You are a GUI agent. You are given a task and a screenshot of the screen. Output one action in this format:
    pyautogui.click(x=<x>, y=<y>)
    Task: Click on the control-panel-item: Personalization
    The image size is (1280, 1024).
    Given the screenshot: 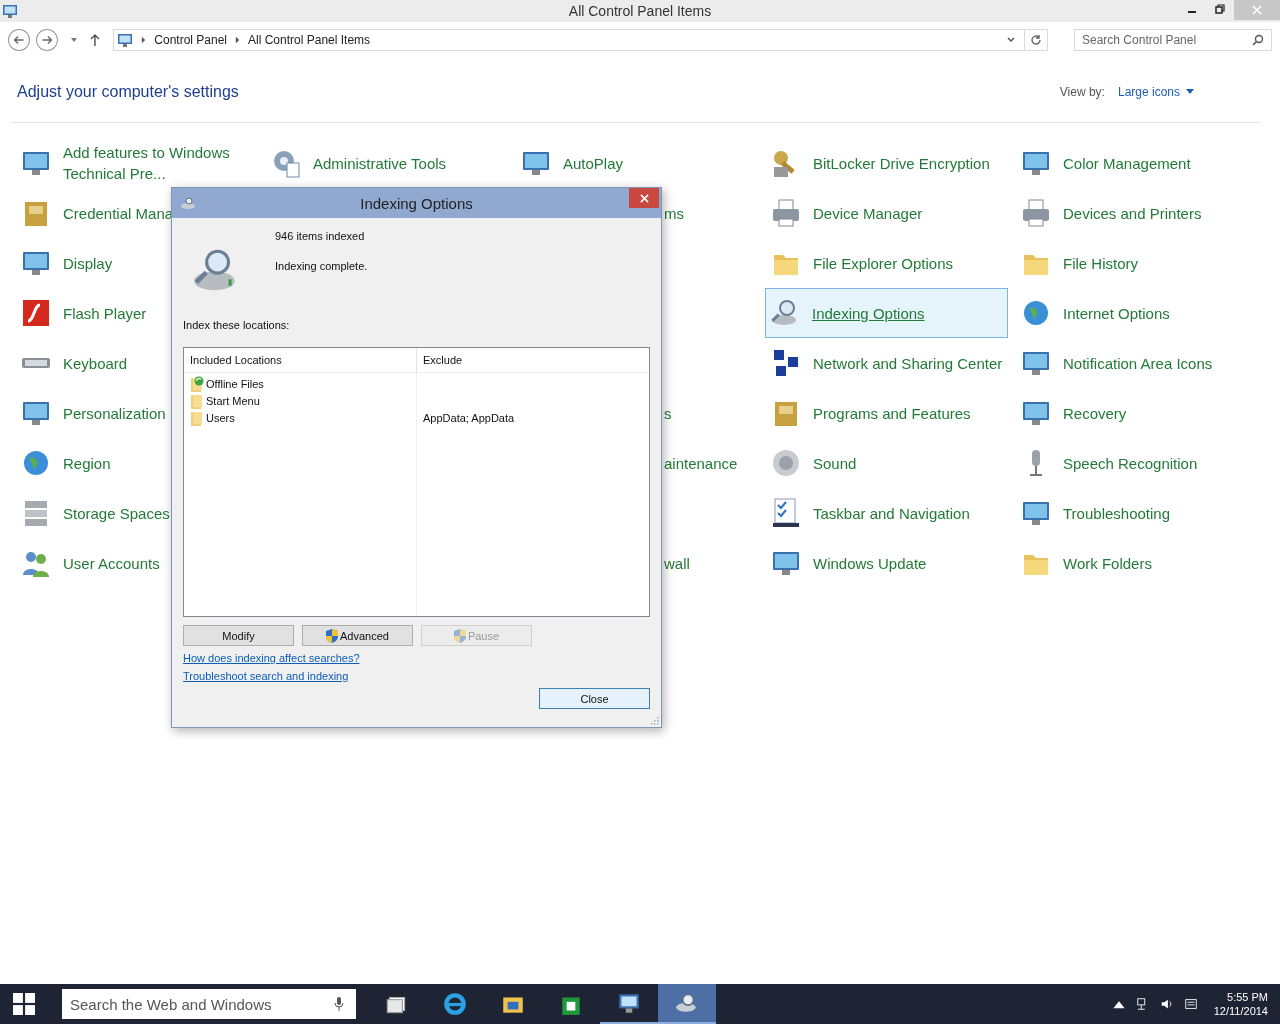 What is the action you would take?
    pyautogui.click(x=94, y=413)
    